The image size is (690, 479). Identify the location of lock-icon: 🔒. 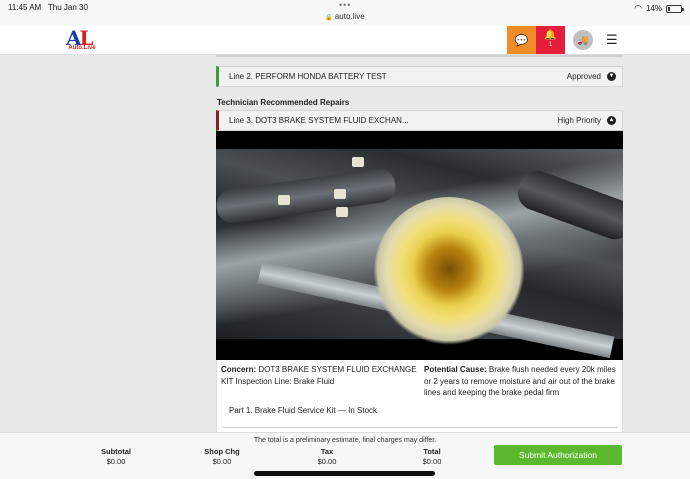
(329, 18).